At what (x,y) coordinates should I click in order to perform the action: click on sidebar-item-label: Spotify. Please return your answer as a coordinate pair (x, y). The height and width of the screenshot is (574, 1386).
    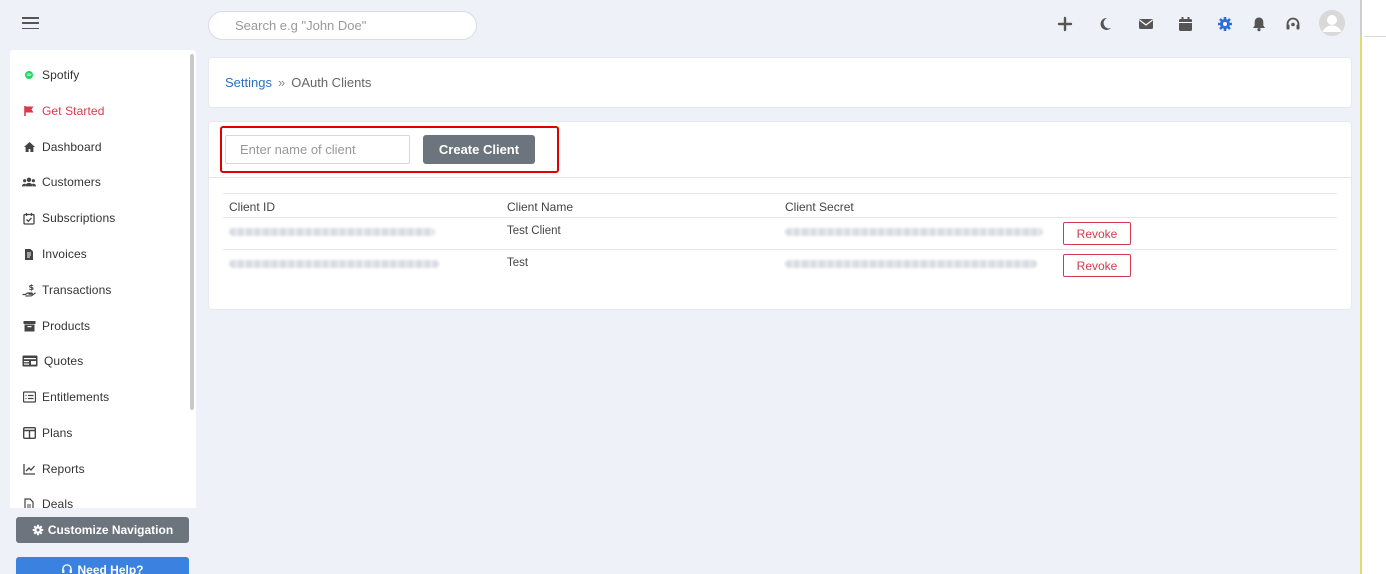
    Looking at the image, I should click on (61, 75).